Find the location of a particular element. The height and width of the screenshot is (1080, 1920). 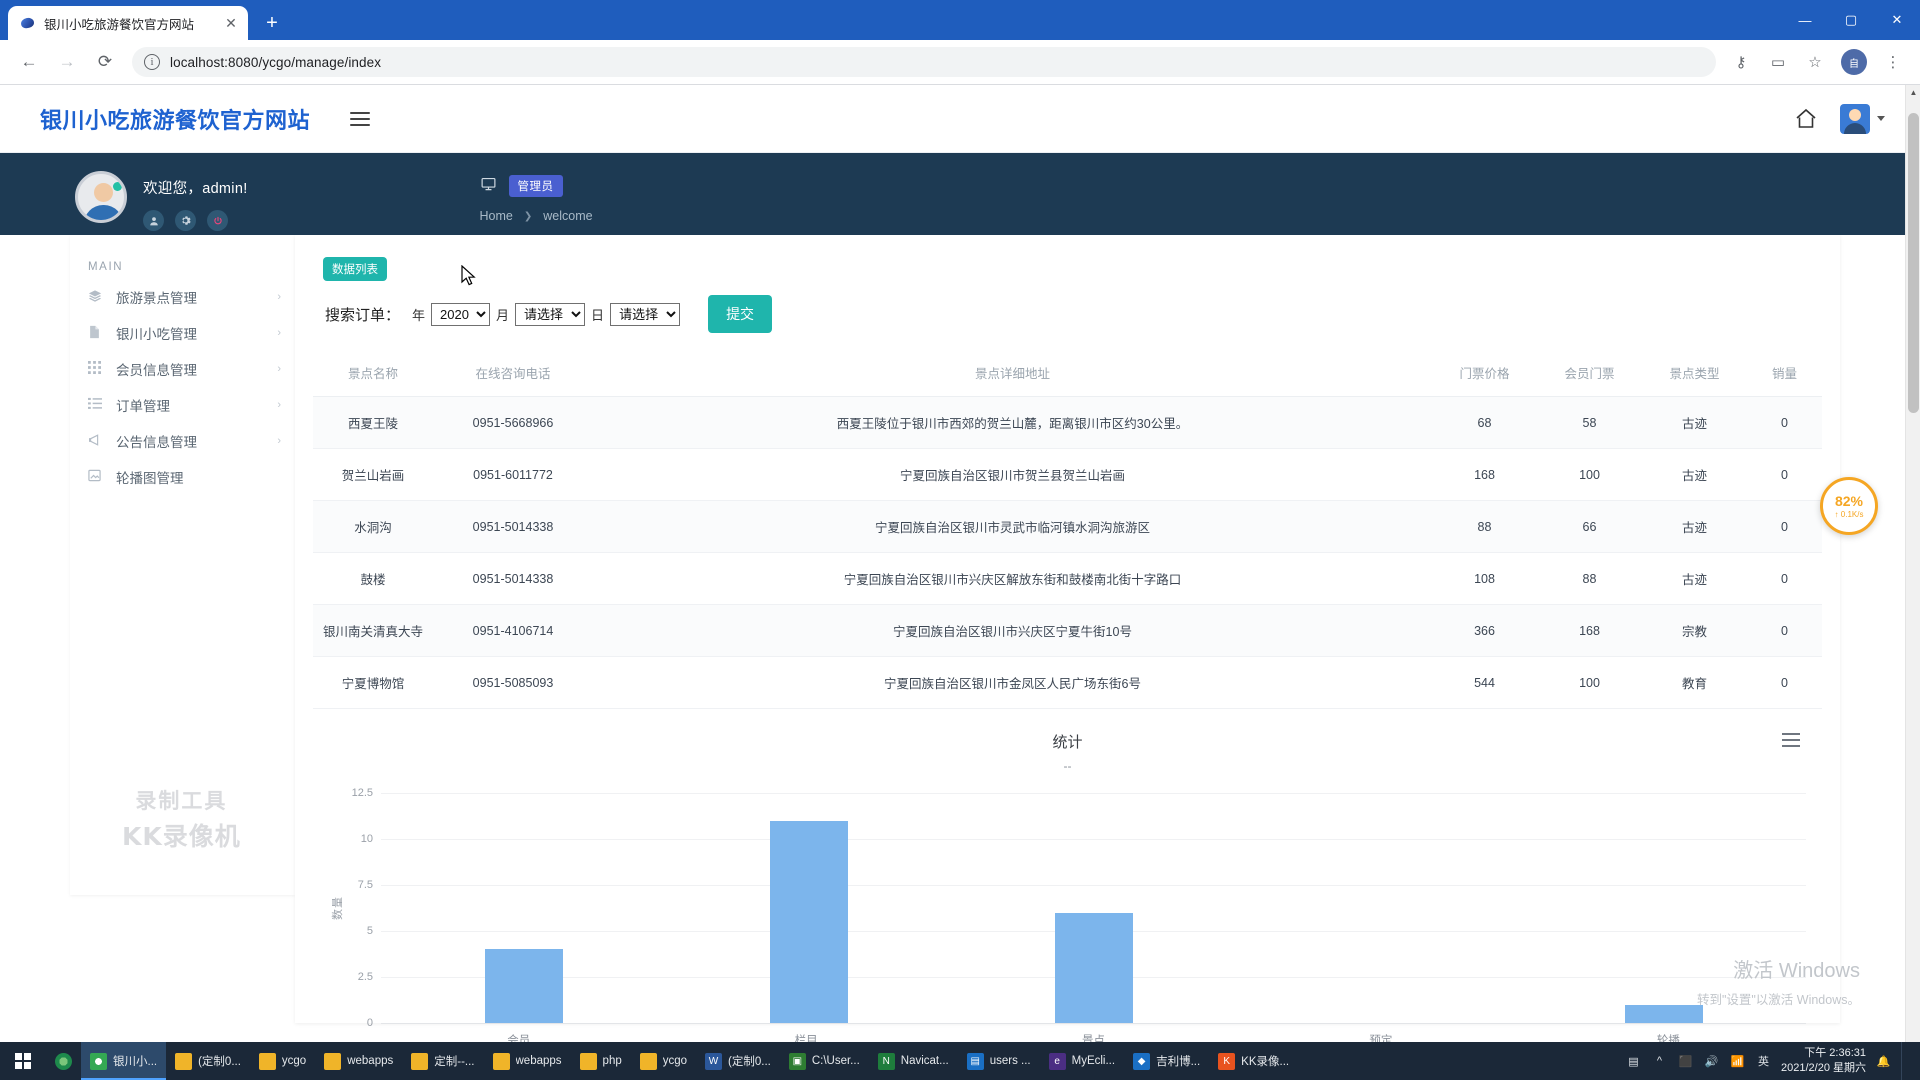

back-icon: ← is located at coordinates (29, 62).